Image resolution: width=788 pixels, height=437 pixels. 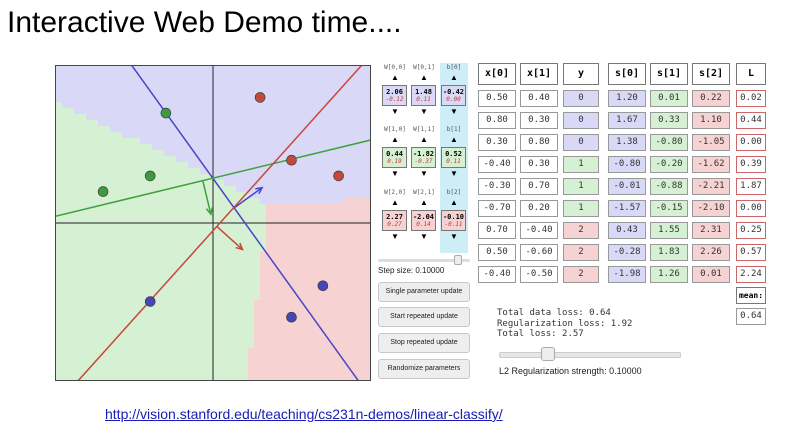 I want to click on table-cell-x0: 0.50, so click(x=497, y=252).